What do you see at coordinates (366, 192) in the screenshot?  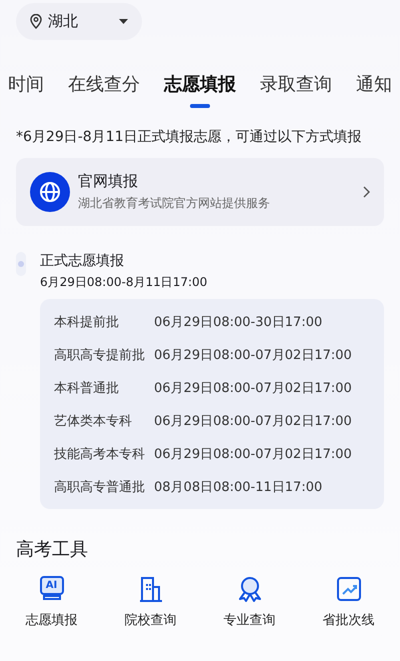 I see `chevron-right-icon` at bounding box center [366, 192].